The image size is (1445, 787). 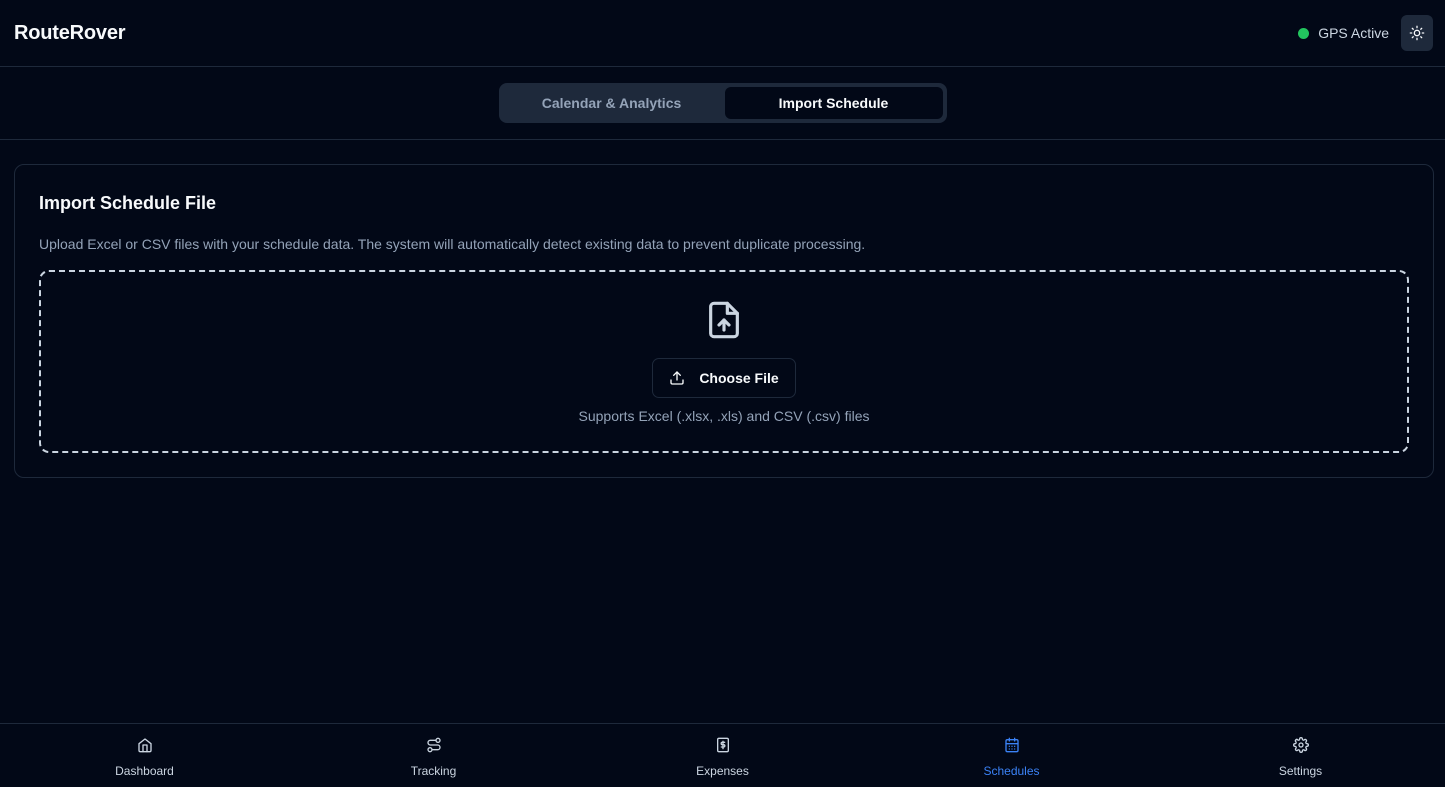 I want to click on nav-label-schedules: Schedules, so click(x=1011, y=771).